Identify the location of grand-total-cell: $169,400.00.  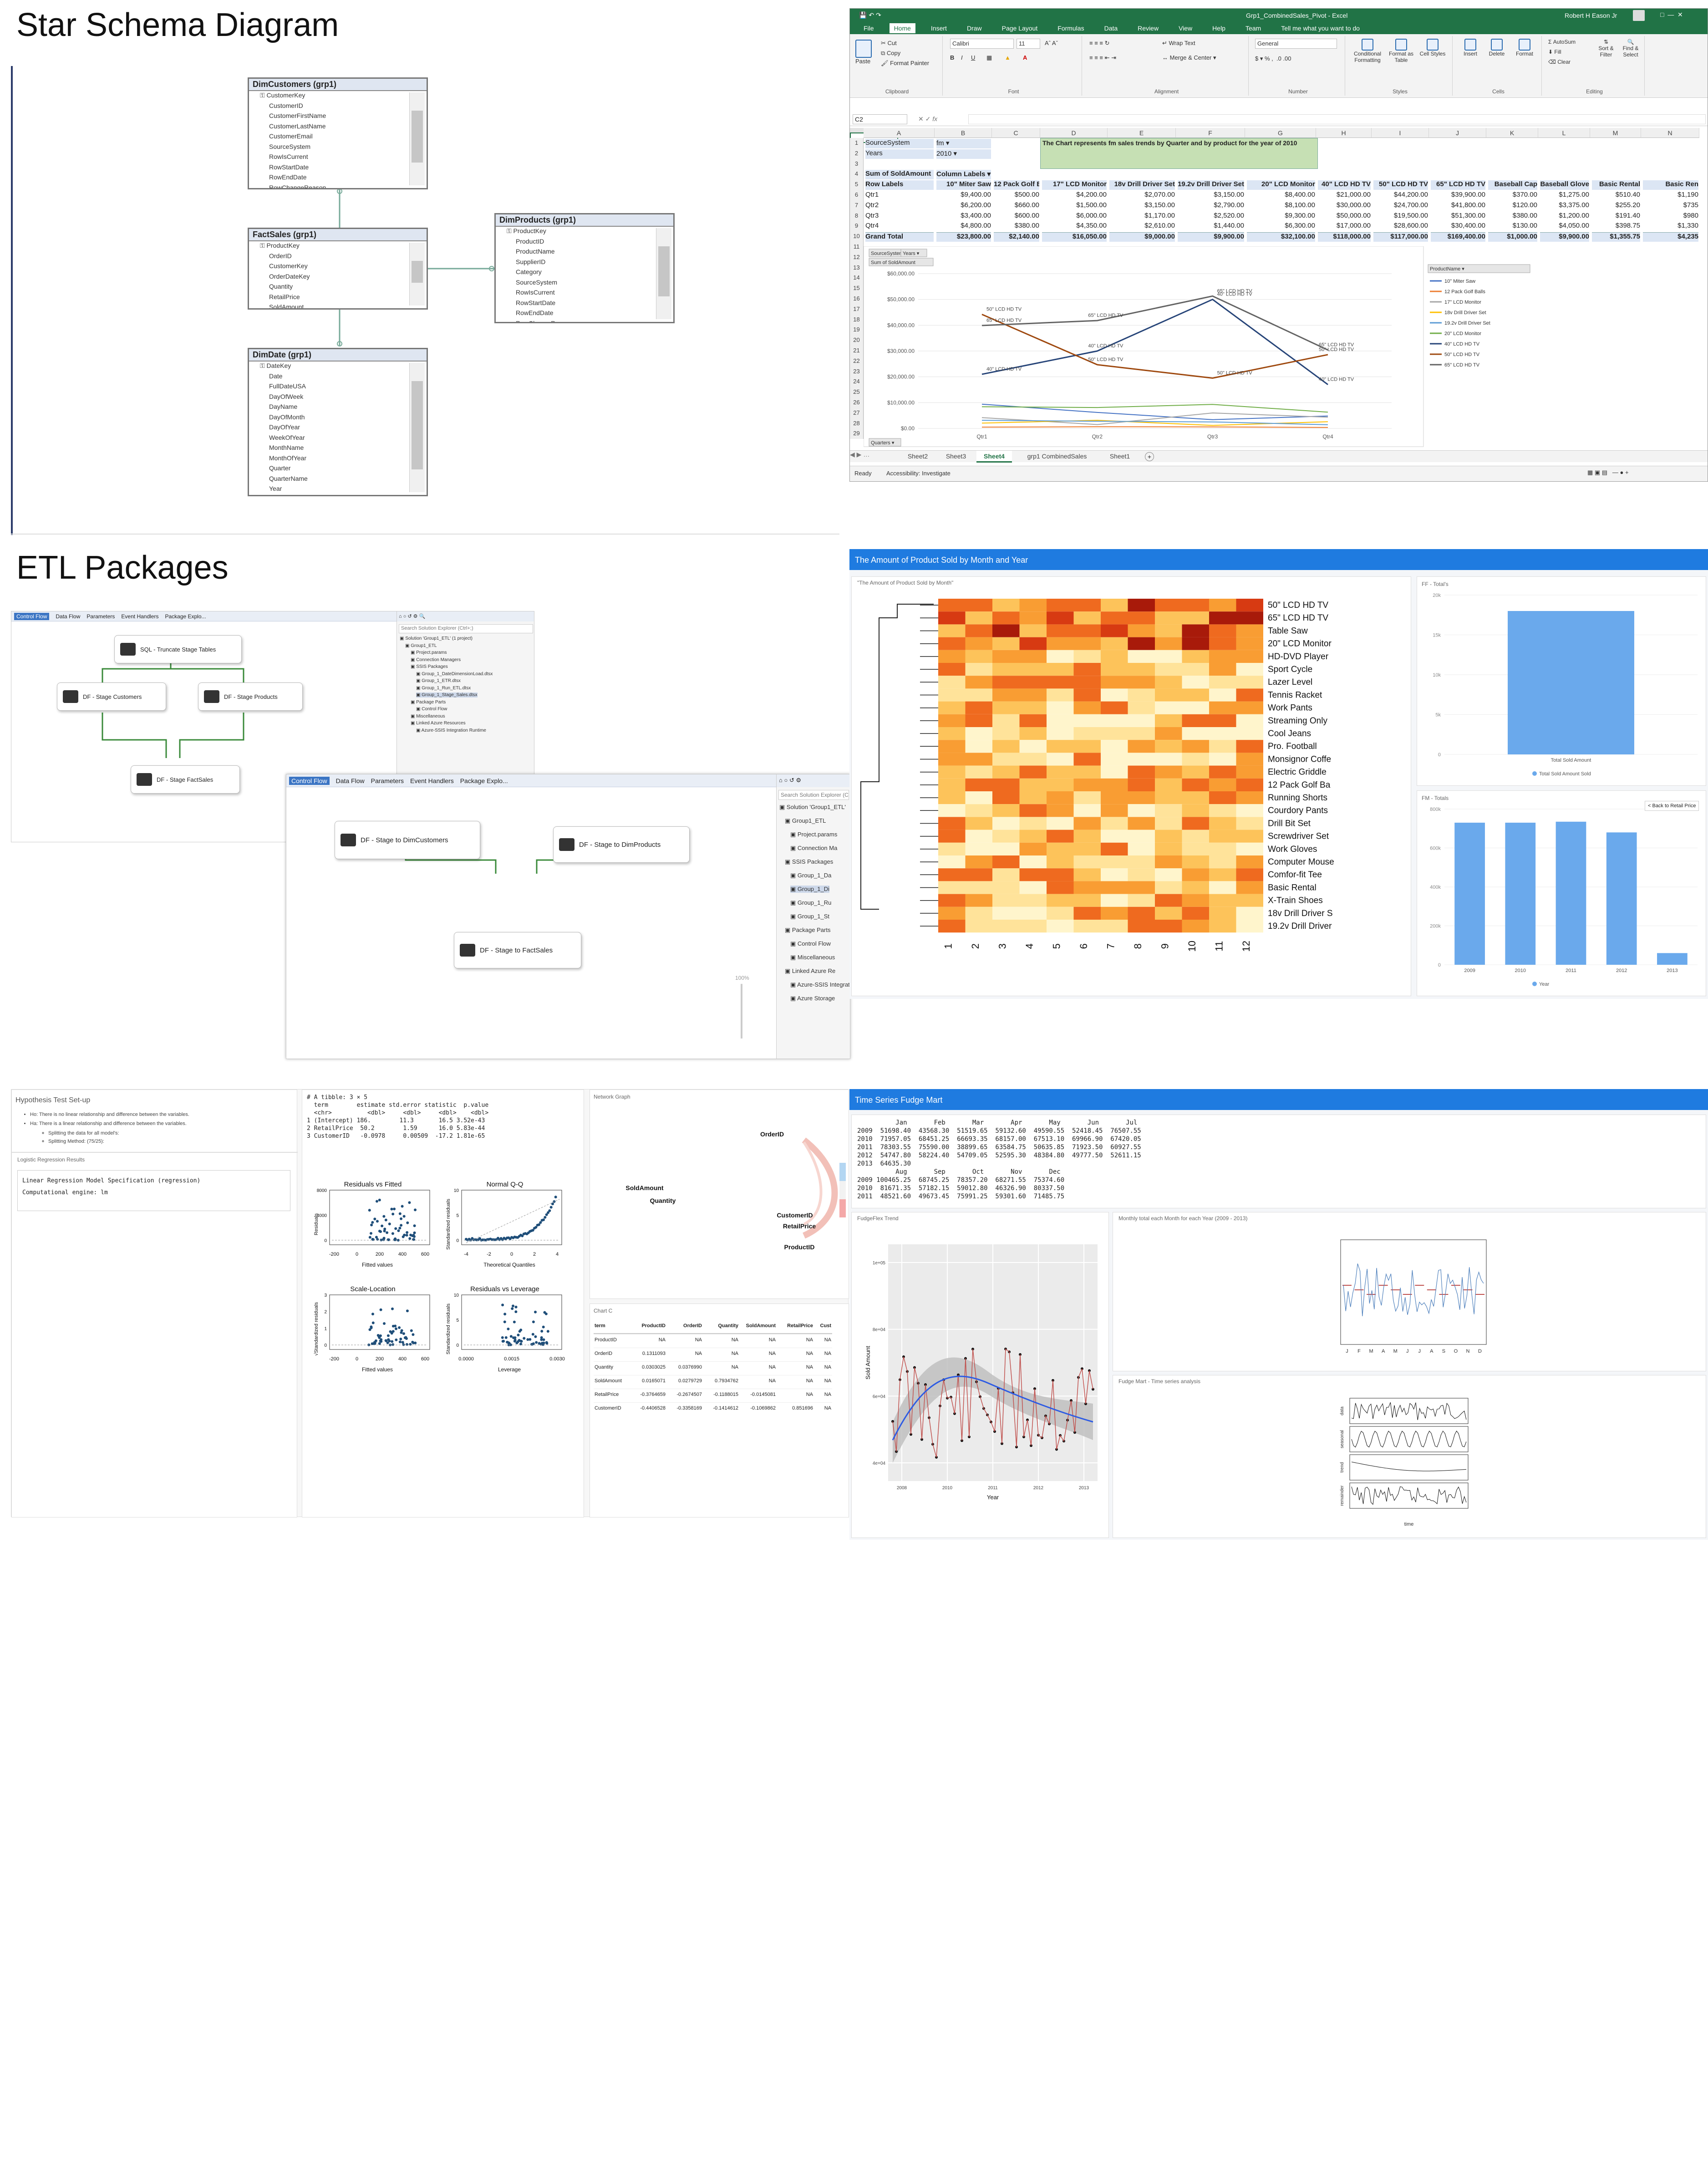
(1458, 237).